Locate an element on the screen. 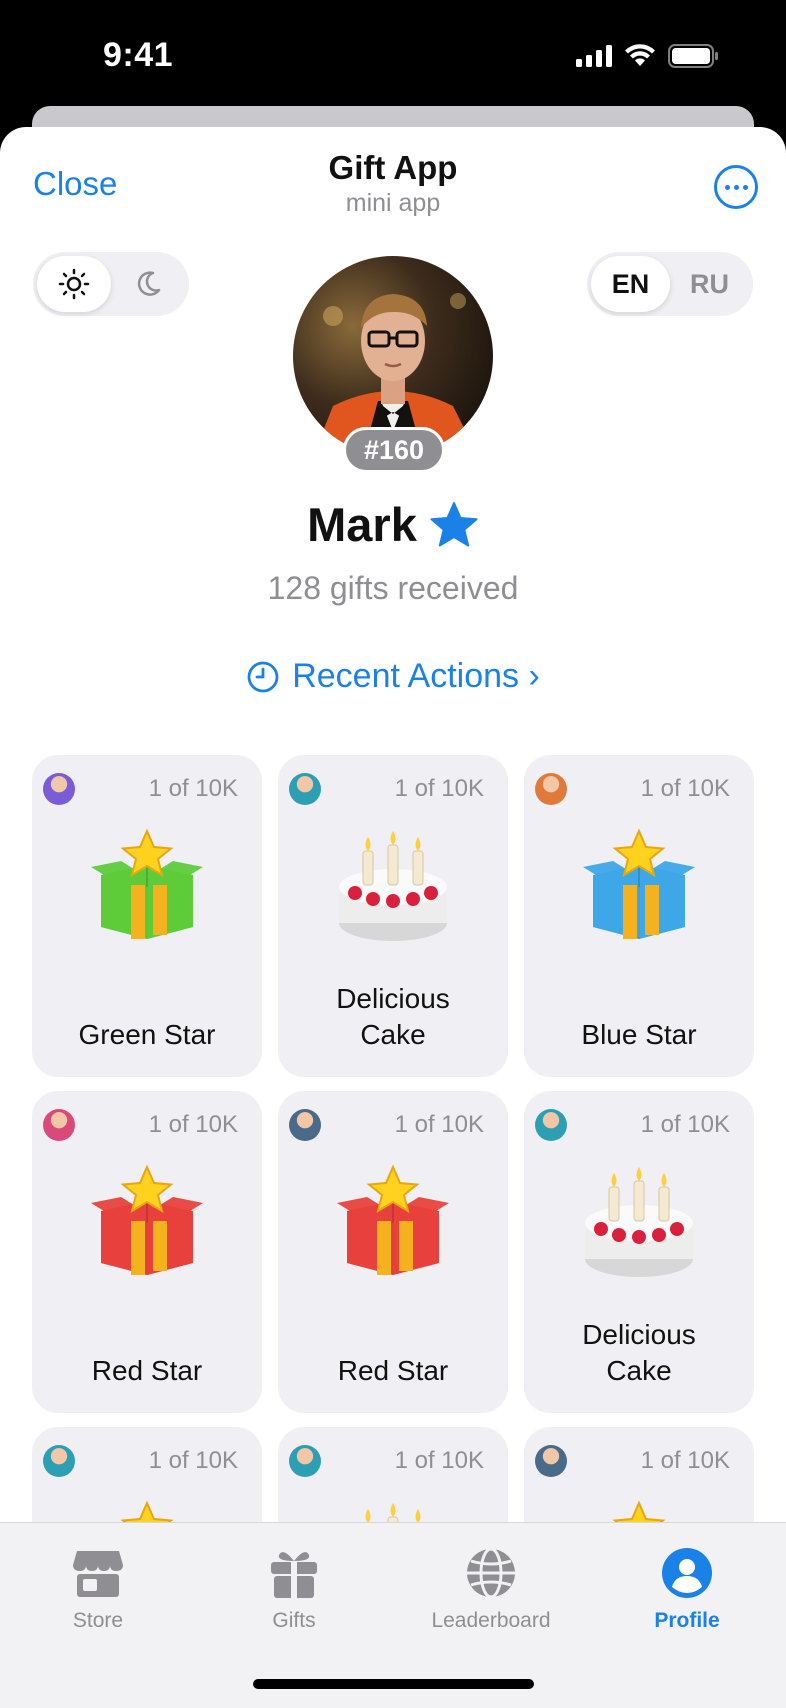  status-bar: 9:41 is located at coordinates (393, 59).